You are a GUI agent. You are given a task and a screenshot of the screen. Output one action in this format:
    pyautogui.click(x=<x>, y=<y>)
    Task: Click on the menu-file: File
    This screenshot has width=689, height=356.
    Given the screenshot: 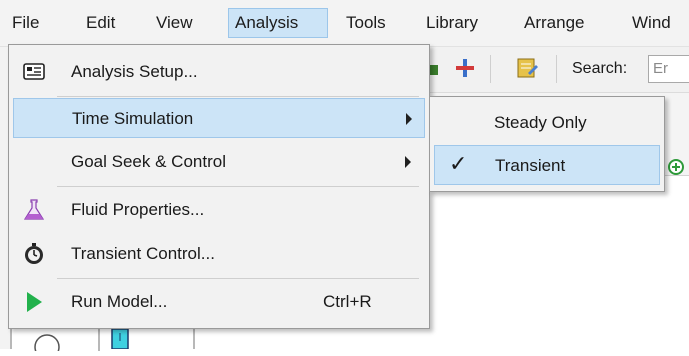 What is the action you would take?
    pyautogui.click(x=25, y=23)
    